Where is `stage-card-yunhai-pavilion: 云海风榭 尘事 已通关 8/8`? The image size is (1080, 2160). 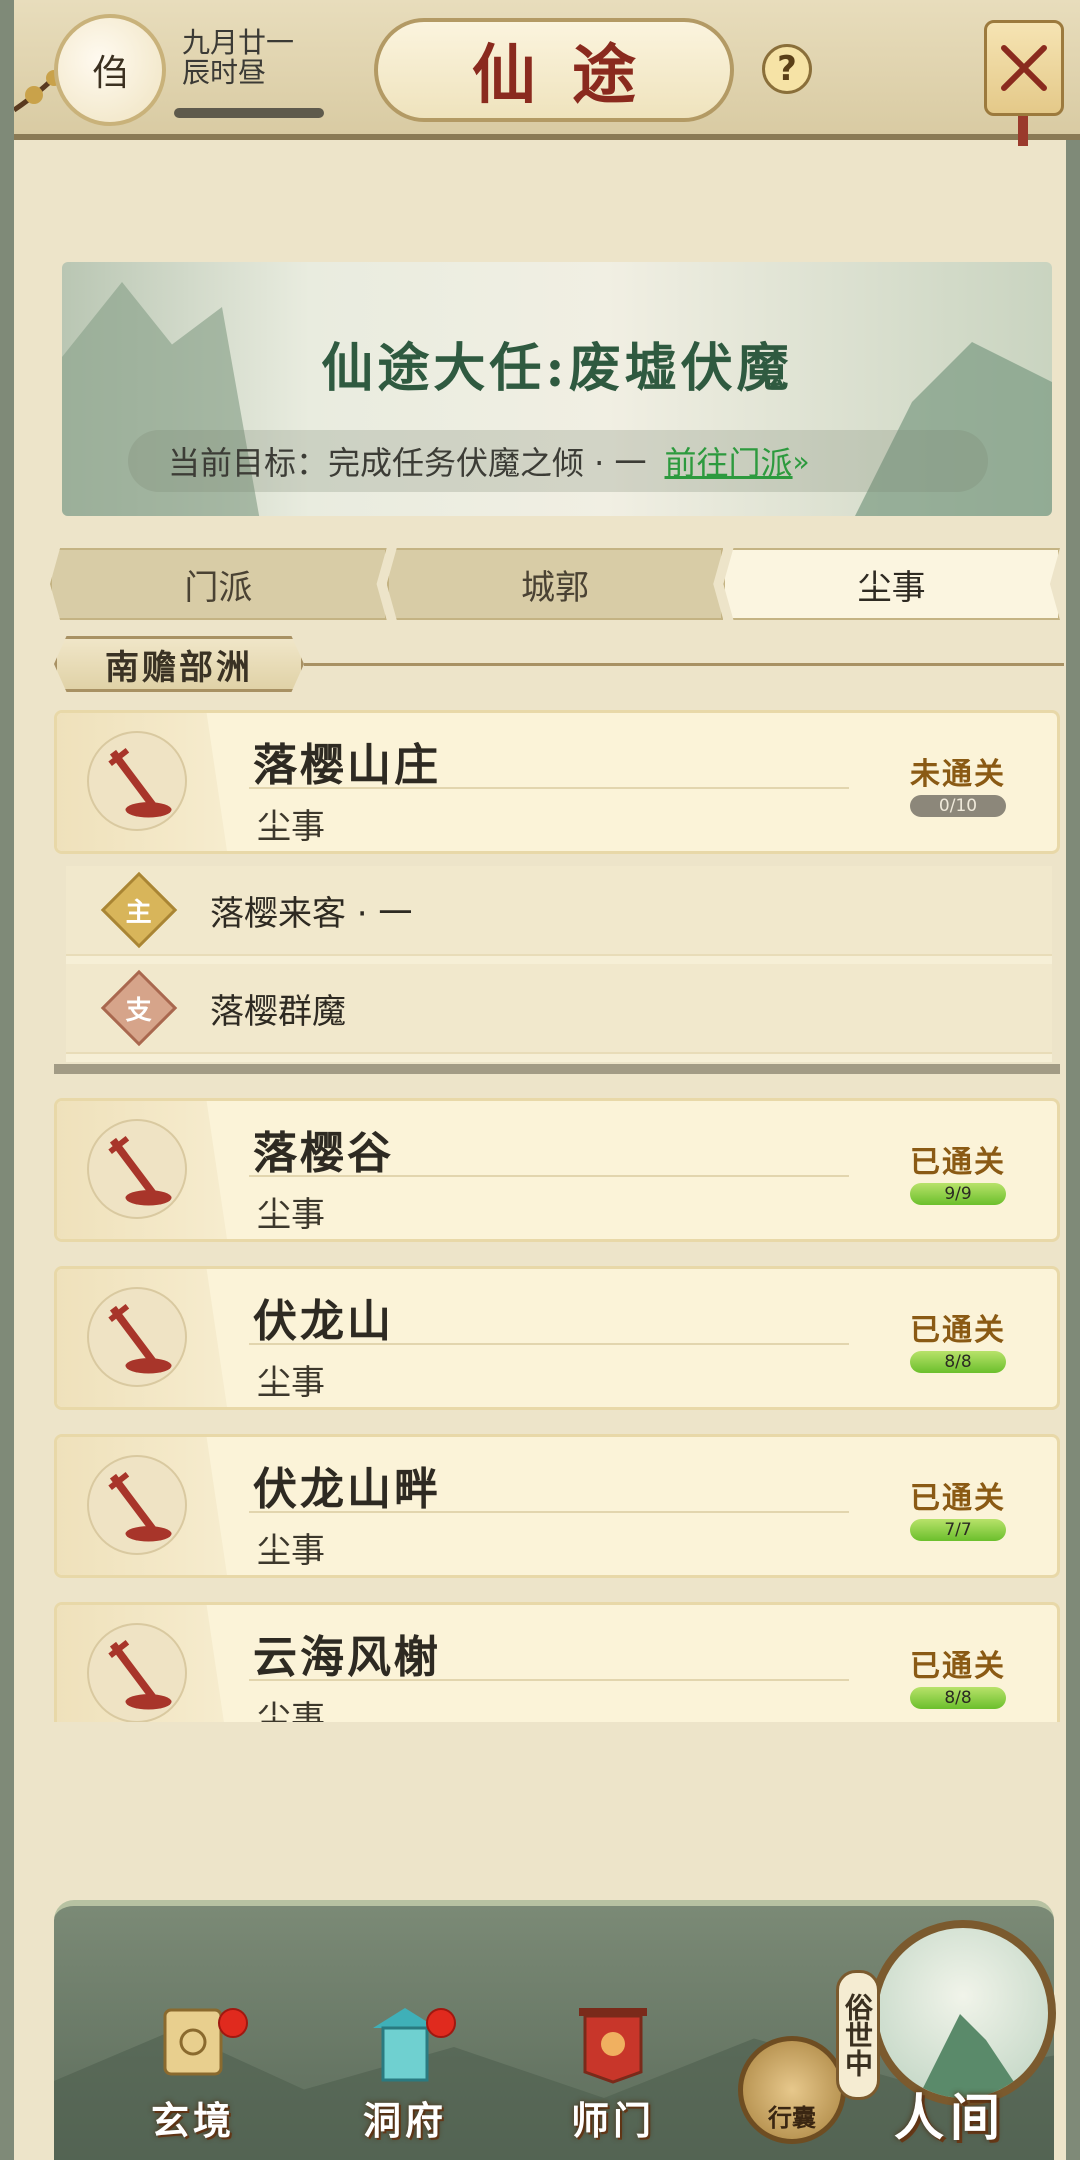 stage-card-yunhai-pavilion: 云海风榭 尘事 已通关 8/8 is located at coordinates (557, 1662).